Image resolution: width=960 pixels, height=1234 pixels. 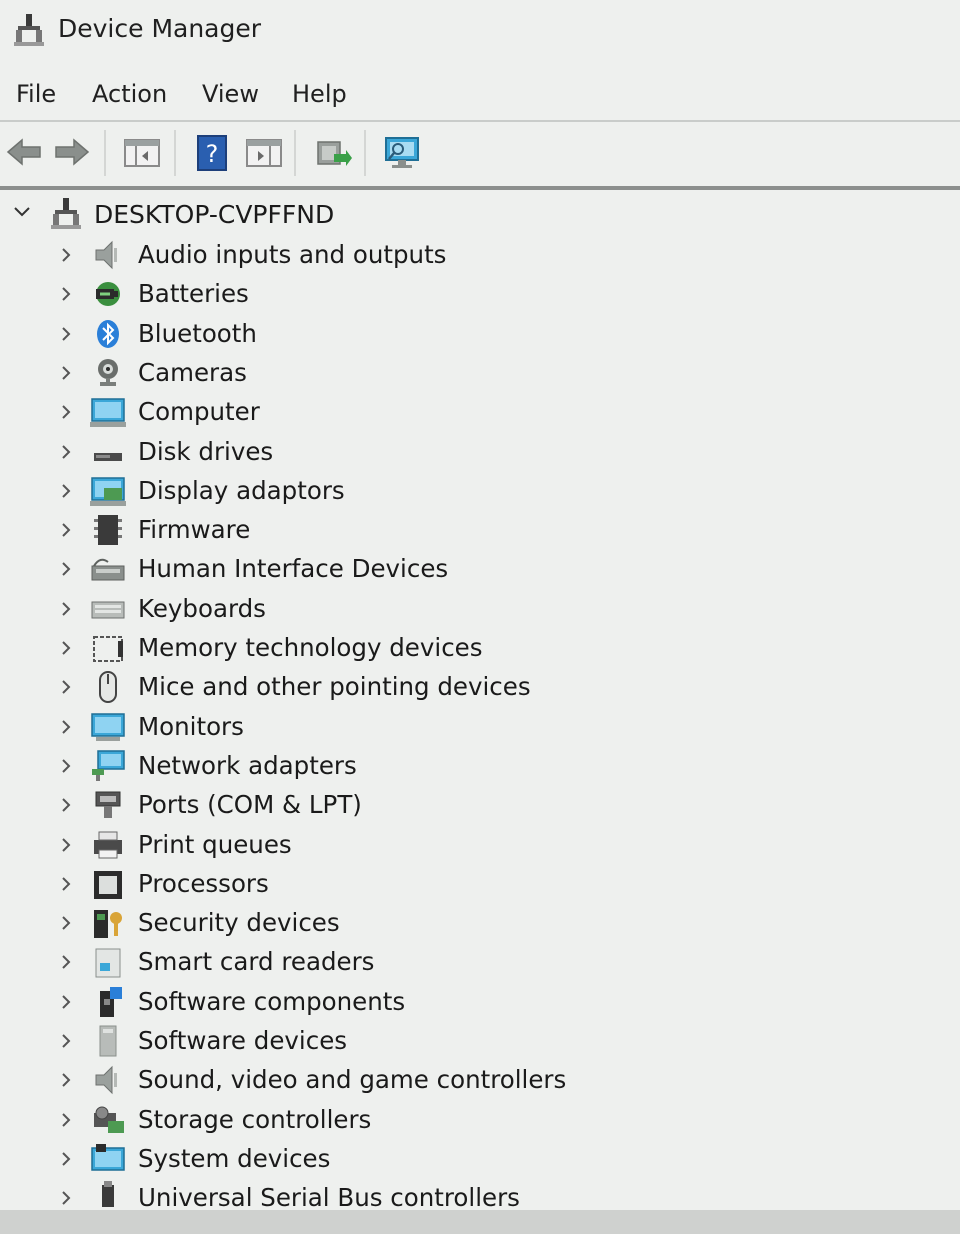 I want to click on memory-icon, so click(x=108, y=649).